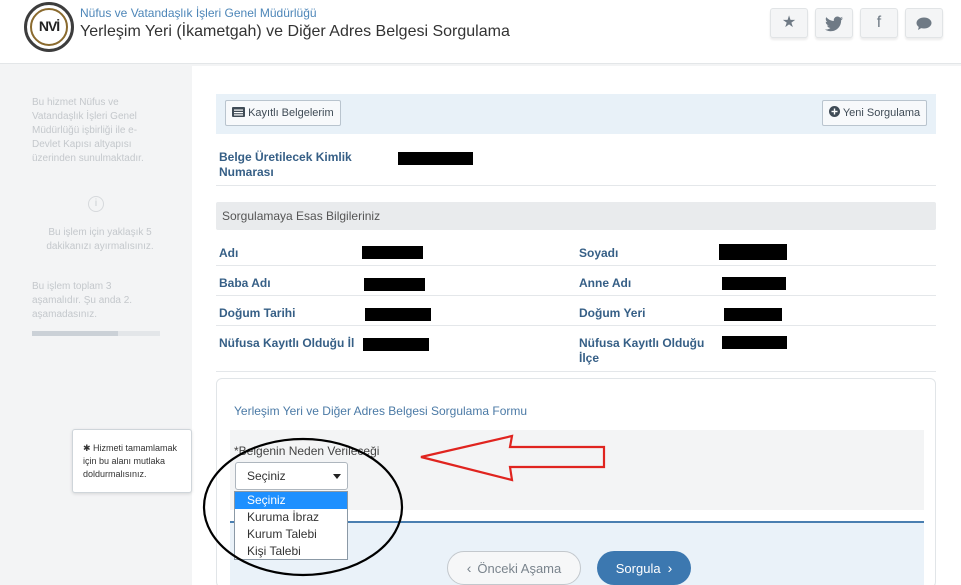 The image size is (961, 585). Describe the element at coordinates (398, 314) in the screenshot. I see `redacted-dogum-tarihi` at that location.